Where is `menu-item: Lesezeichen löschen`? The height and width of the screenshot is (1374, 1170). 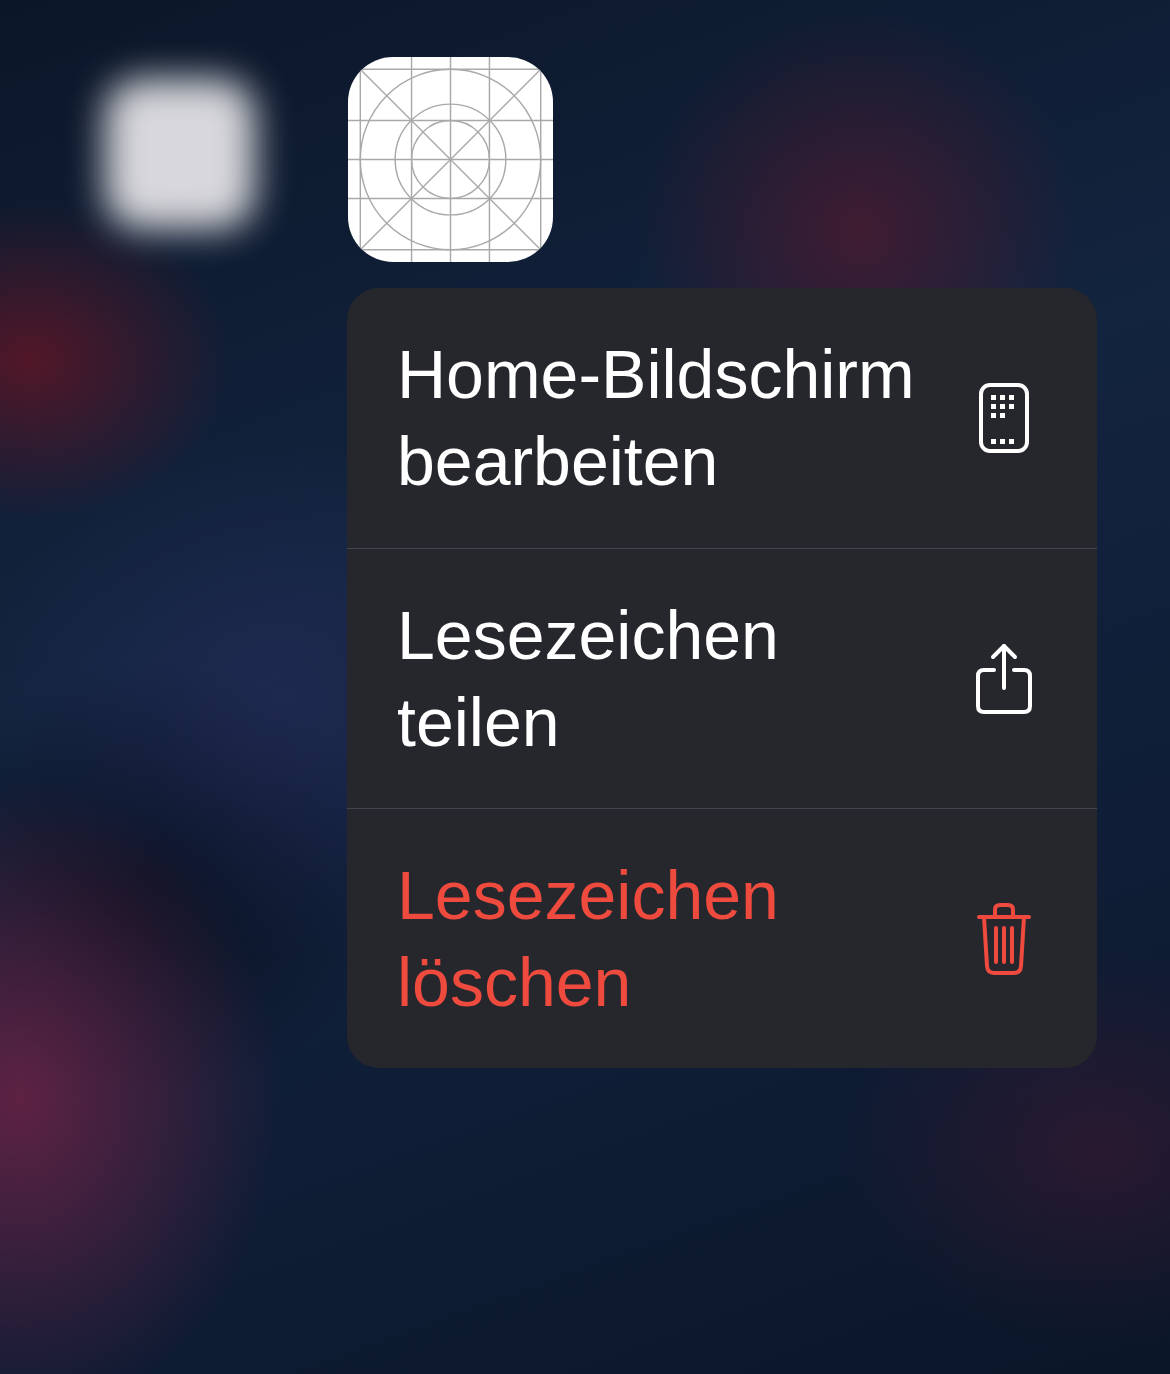 menu-item: Lesezeichen löschen is located at coordinates (722, 938).